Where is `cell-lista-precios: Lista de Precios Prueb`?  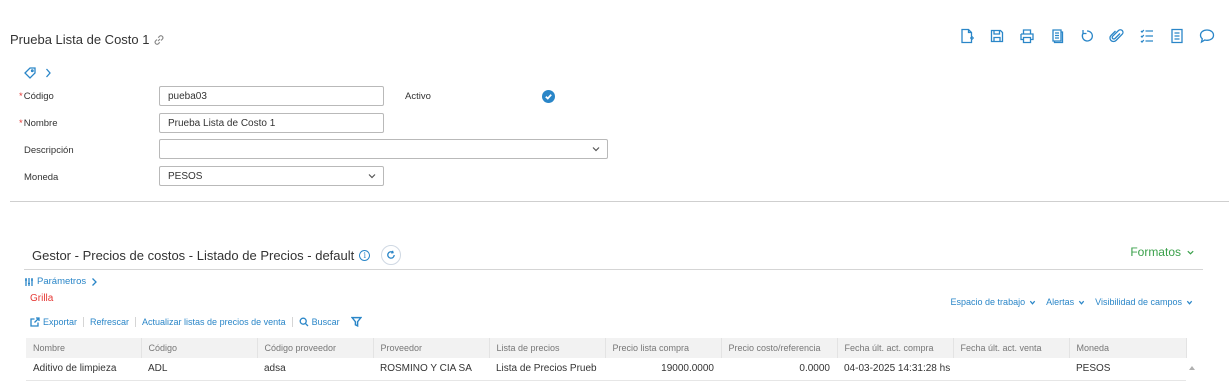
cell-lista-precios: Lista de Precios Prueb is located at coordinates (547, 369).